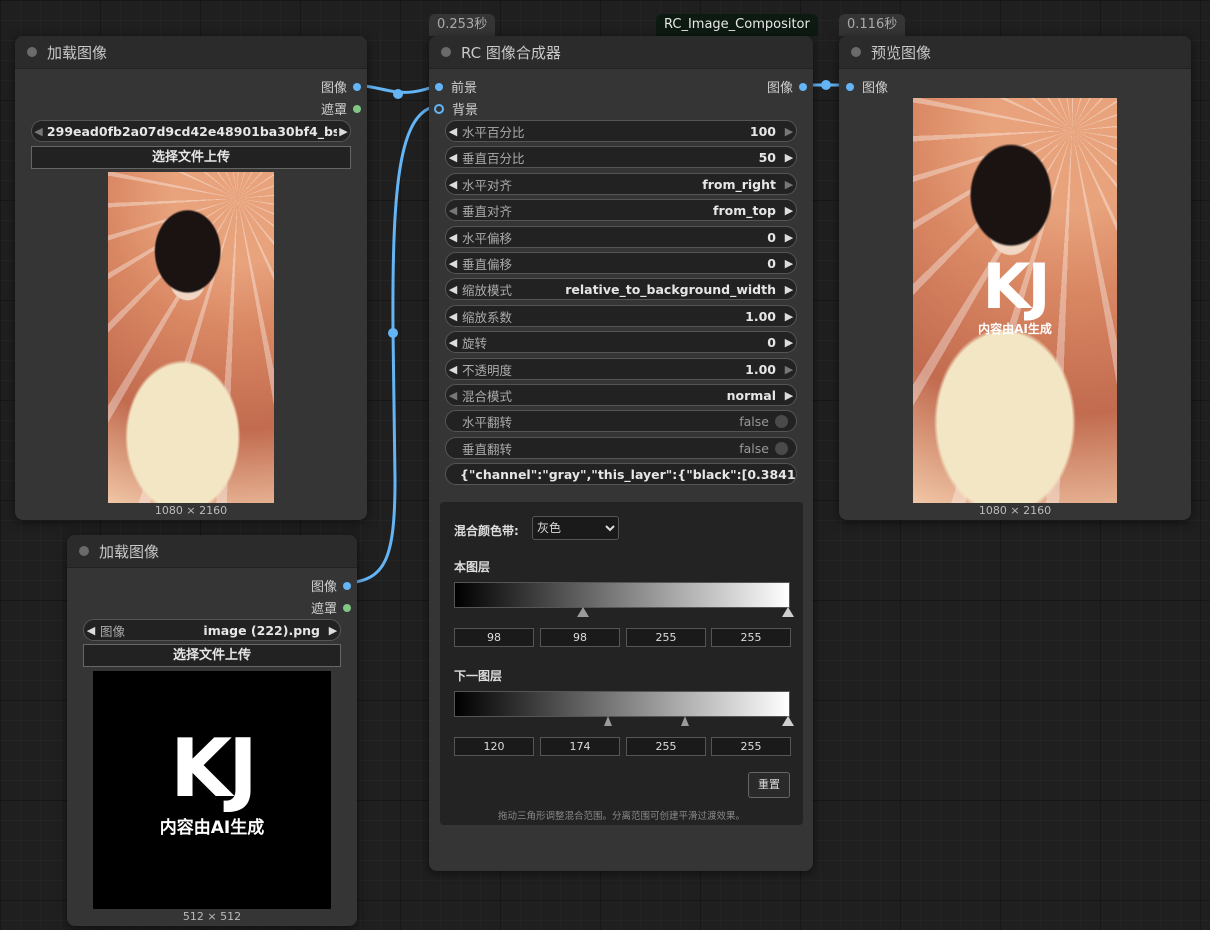  What do you see at coordinates (621, 237) in the screenshot?
I see `horizontal-offset-widget: ◀ 水平偏移 0 ▶` at bounding box center [621, 237].